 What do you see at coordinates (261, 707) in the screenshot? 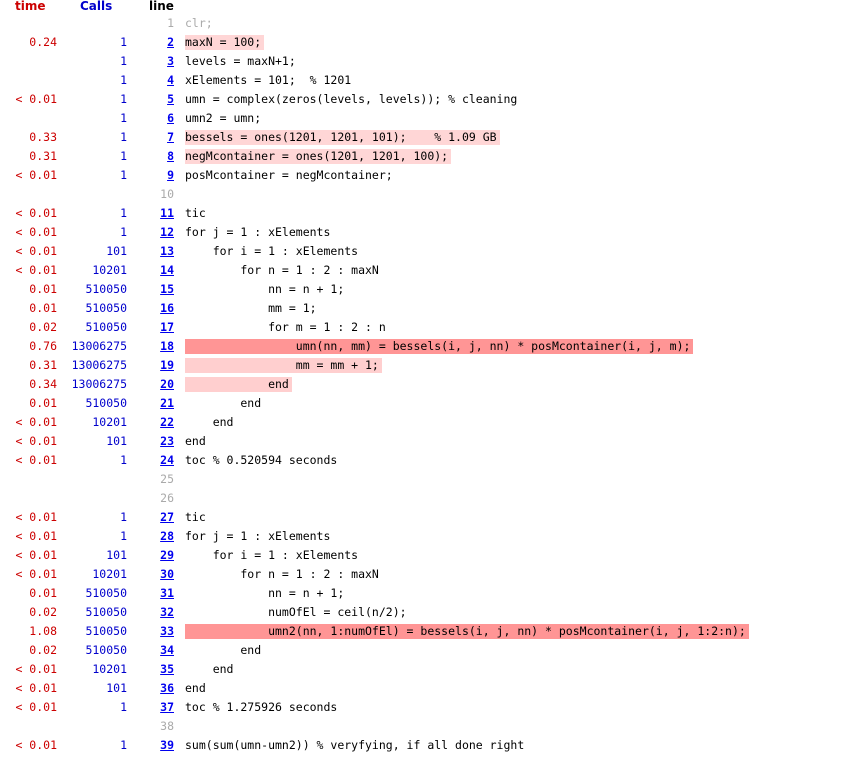
I see `code-line: toc % 1.275926 seconds` at bounding box center [261, 707].